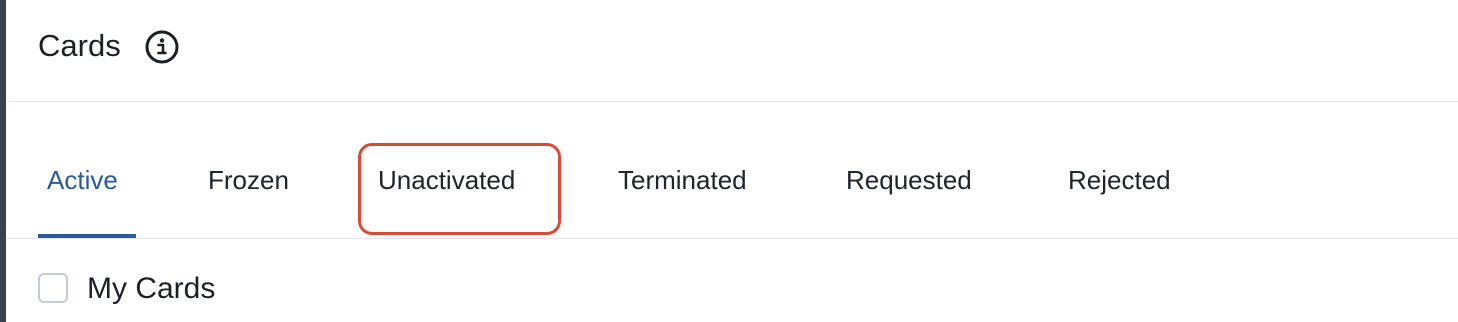  I want to click on highlight-box, so click(459, 189).